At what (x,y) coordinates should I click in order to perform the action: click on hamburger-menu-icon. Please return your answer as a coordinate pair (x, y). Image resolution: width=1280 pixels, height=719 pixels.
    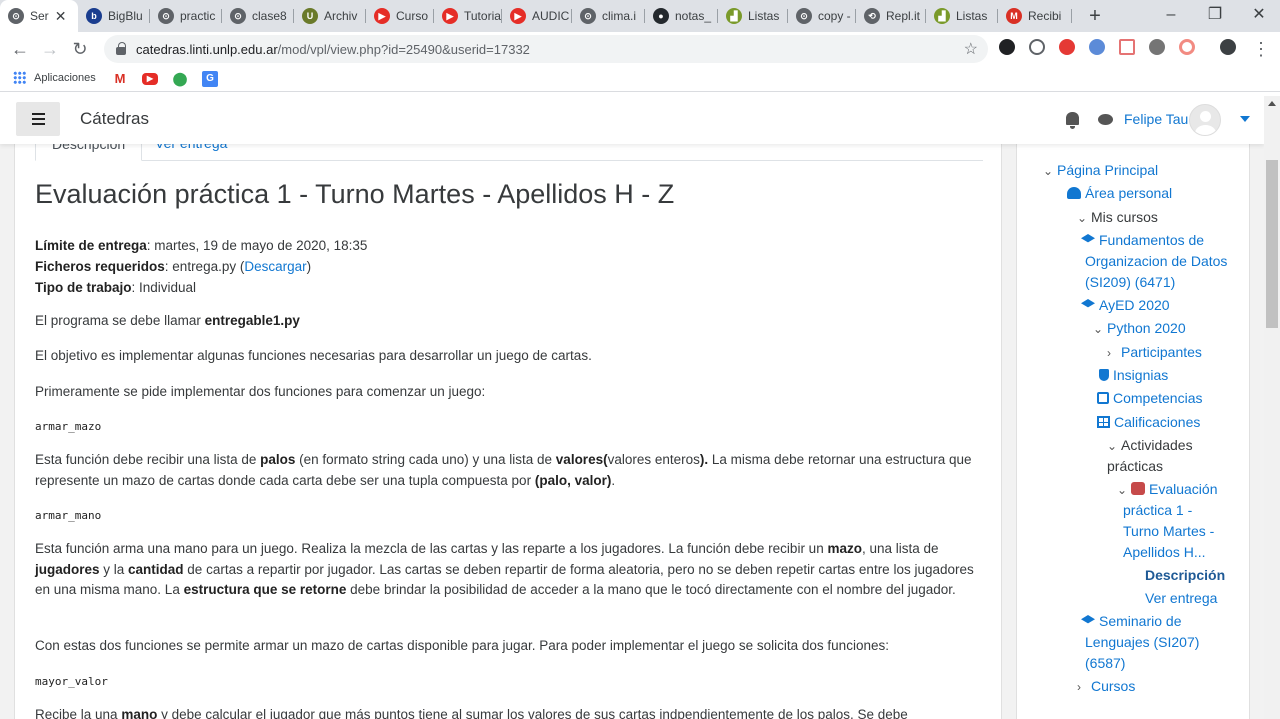
    Looking at the image, I should click on (38, 119).